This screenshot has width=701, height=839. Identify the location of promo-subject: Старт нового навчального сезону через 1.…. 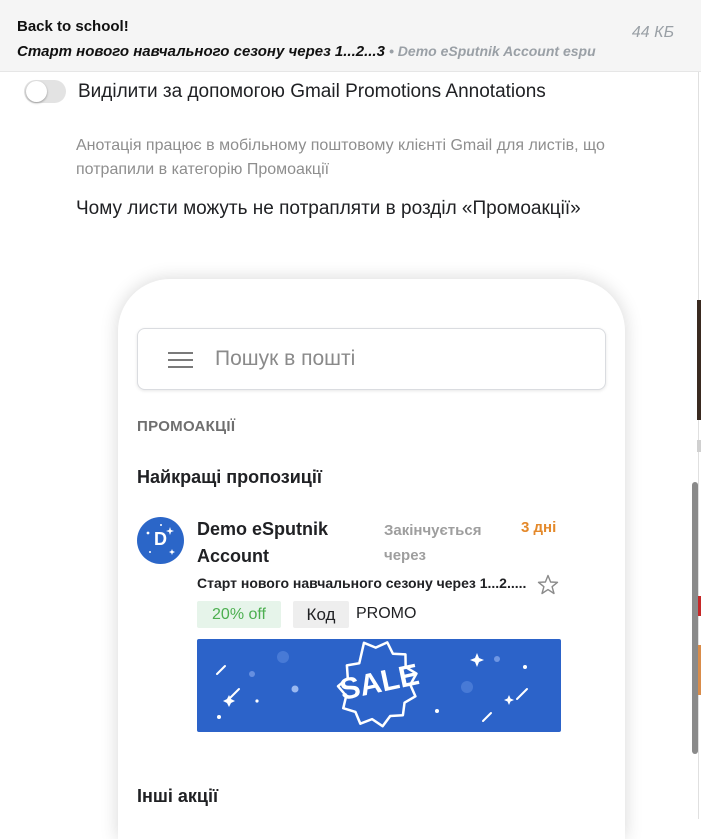
(362, 583).